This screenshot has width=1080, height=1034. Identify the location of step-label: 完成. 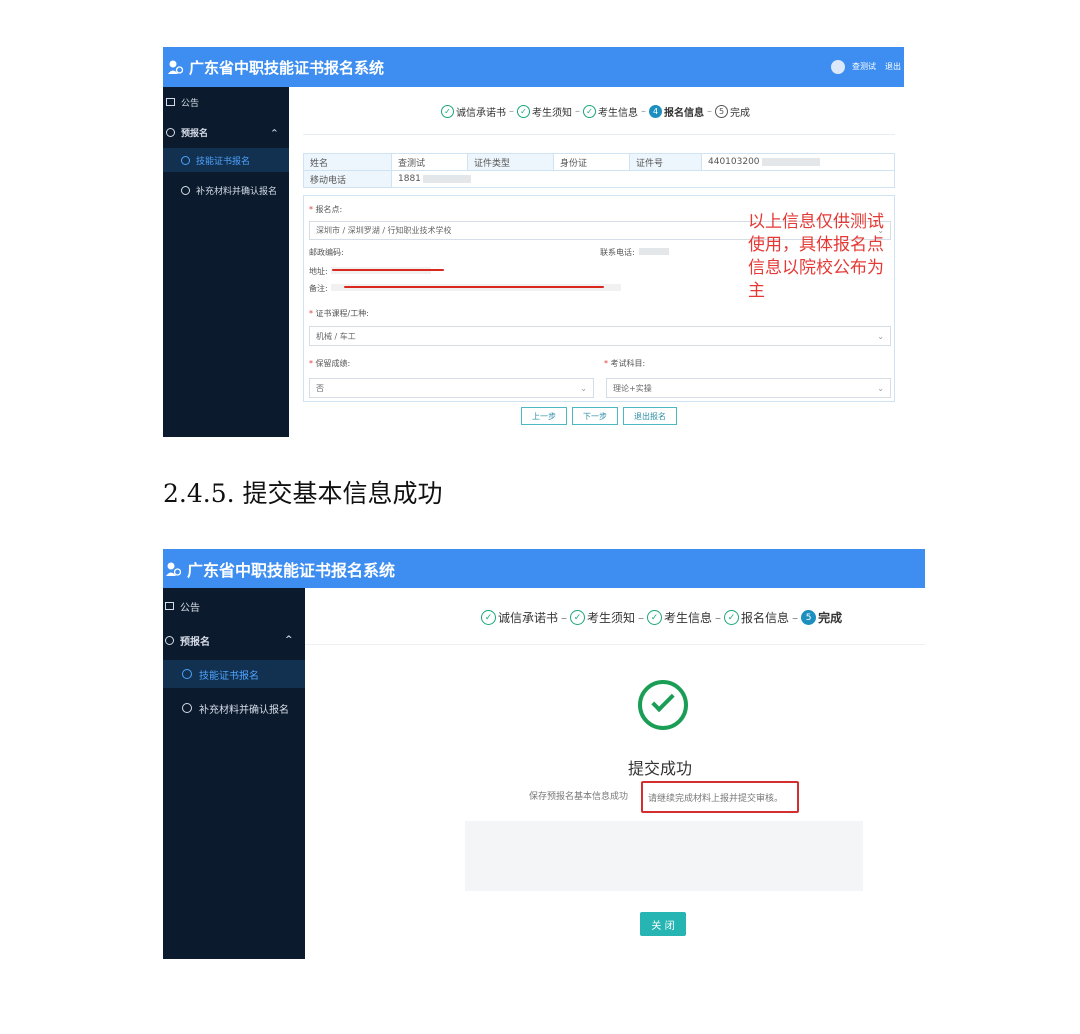
(740, 113).